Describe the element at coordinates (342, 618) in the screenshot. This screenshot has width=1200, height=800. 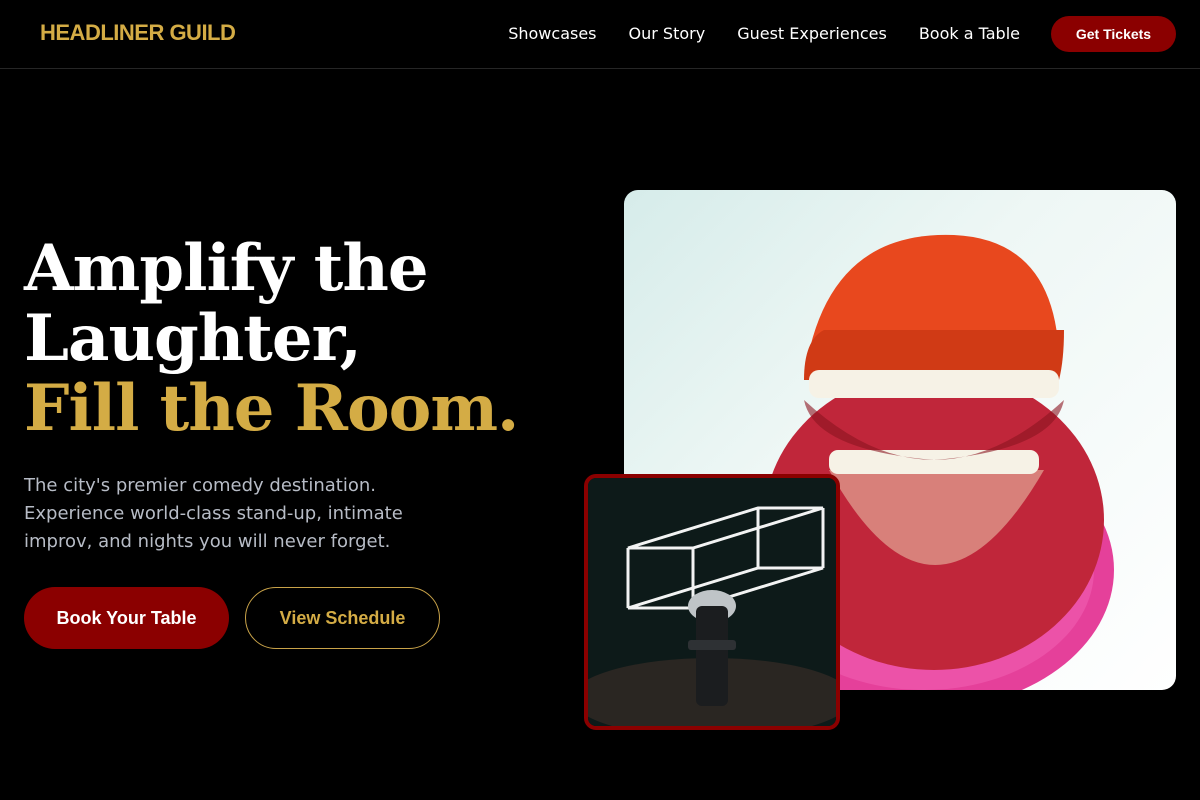
I see `view-schedule-button: View Schedule` at that location.